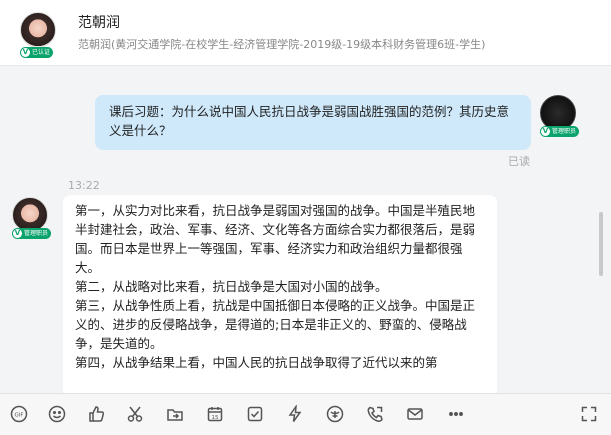 The width and height of the screenshot is (611, 435). What do you see at coordinates (255, 414) in the screenshot?
I see `checkbox-icon` at bounding box center [255, 414].